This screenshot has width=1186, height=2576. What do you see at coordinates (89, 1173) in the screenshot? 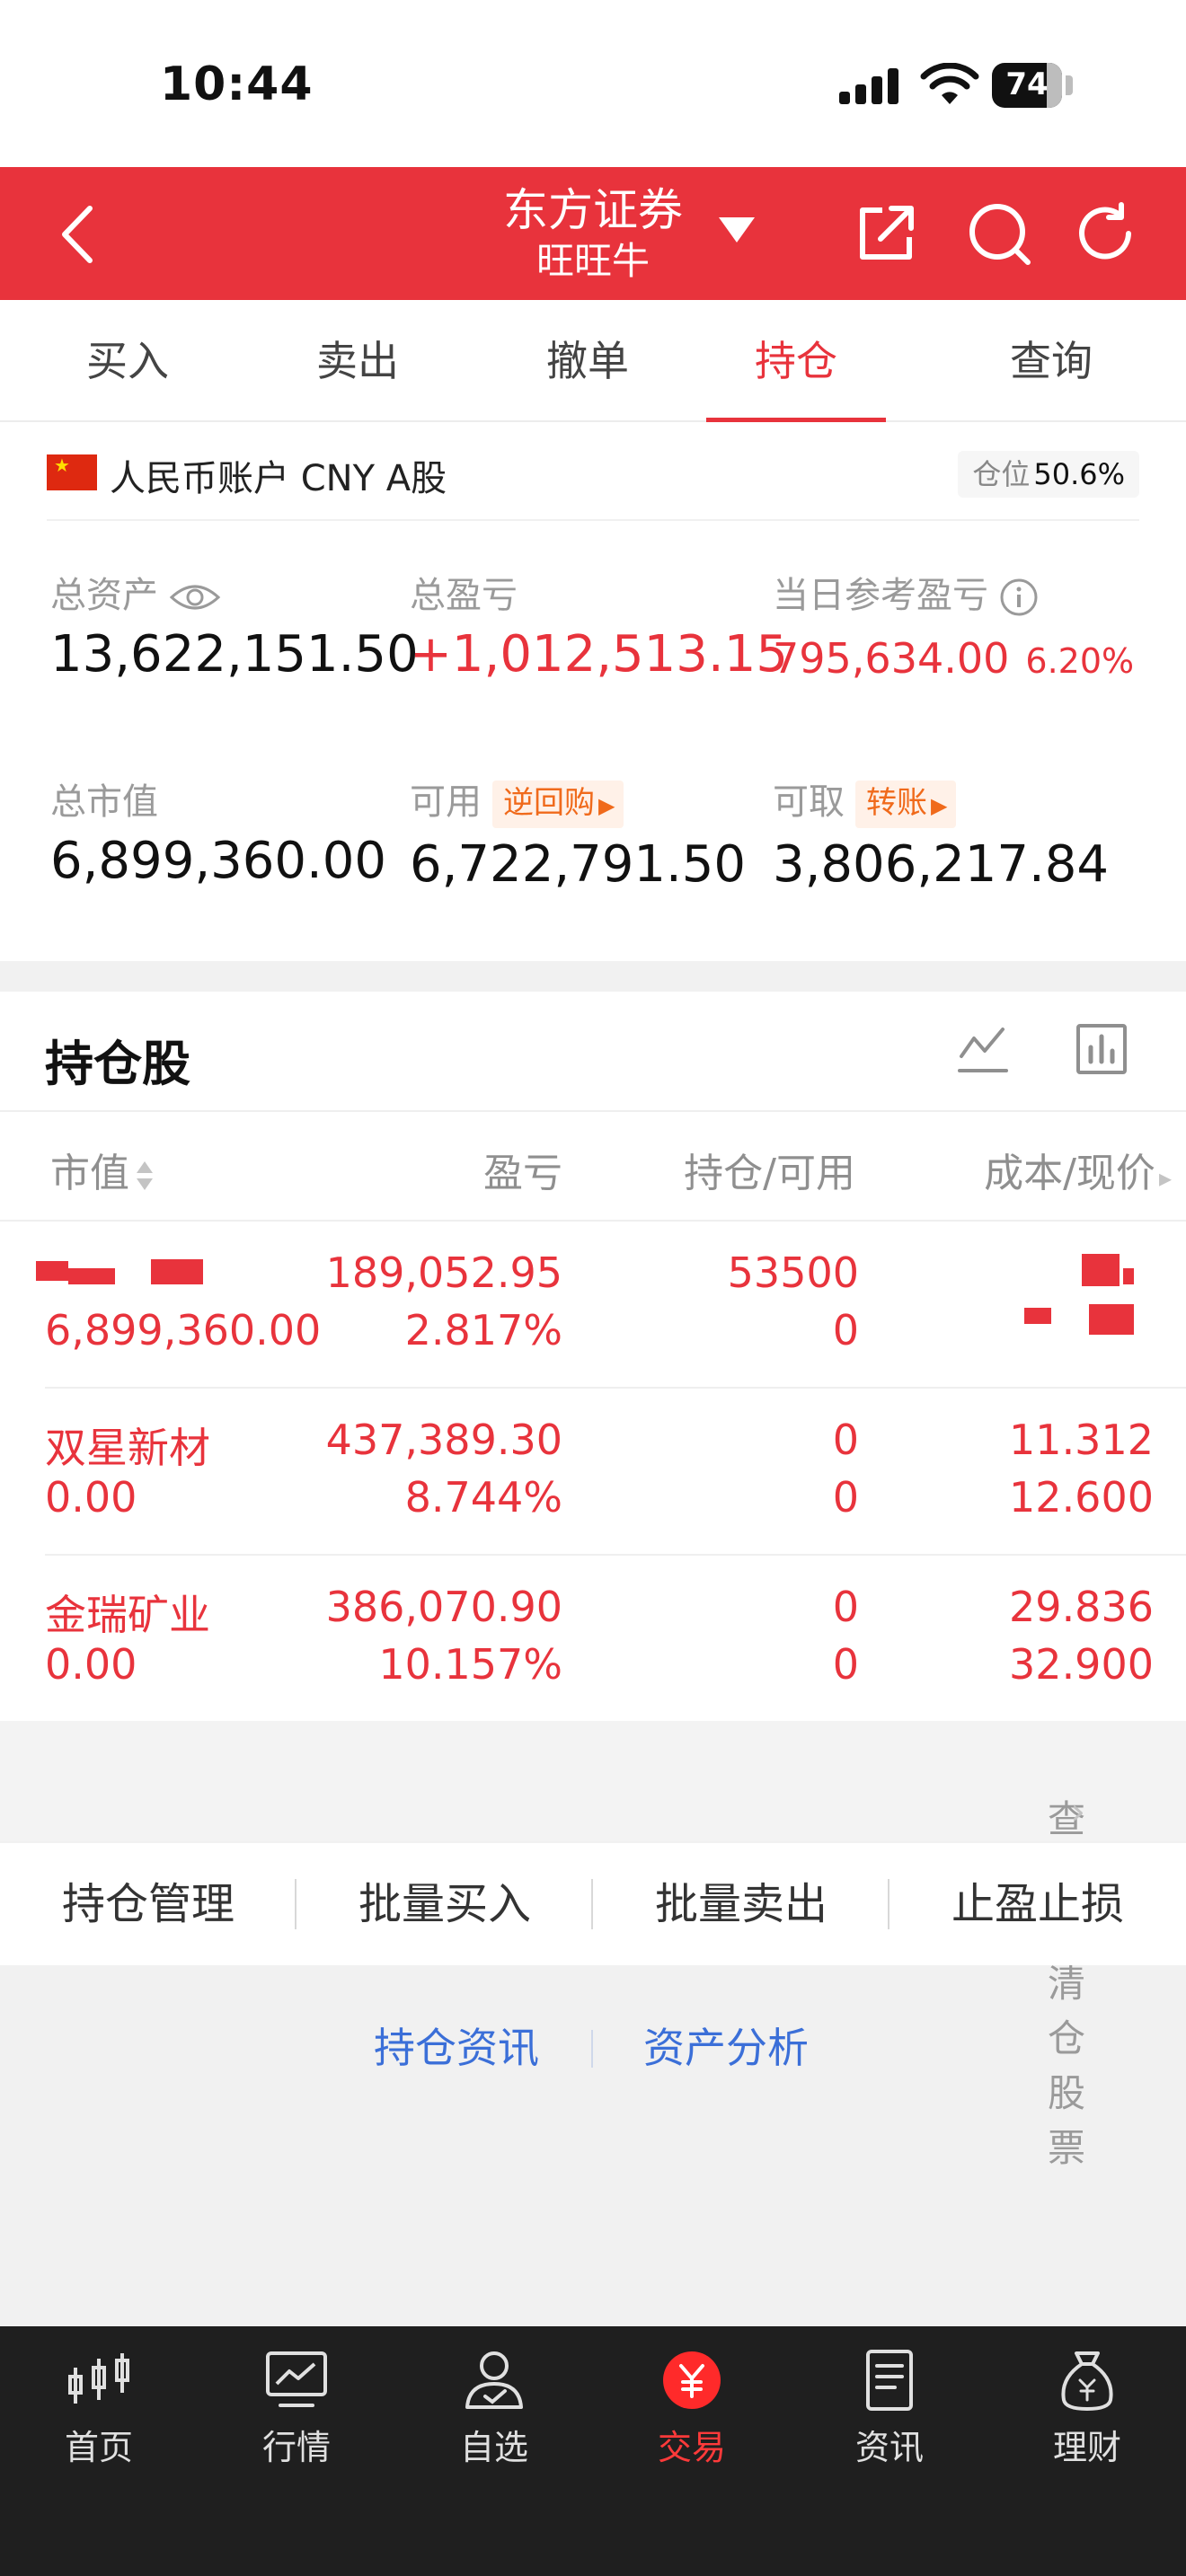
I see `col-market-value-label: 市值` at bounding box center [89, 1173].